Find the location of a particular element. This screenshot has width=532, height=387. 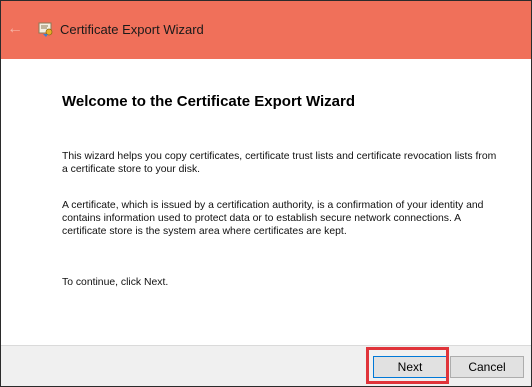

button-bar: Next Cancel is located at coordinates (266, 365).